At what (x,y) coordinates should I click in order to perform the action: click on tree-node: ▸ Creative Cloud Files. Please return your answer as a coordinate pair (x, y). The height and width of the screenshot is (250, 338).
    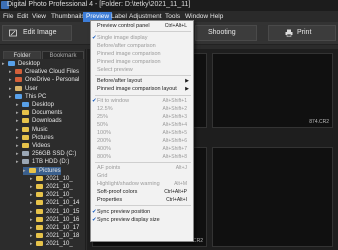
    Looking at the image, I should click on (44, 72).